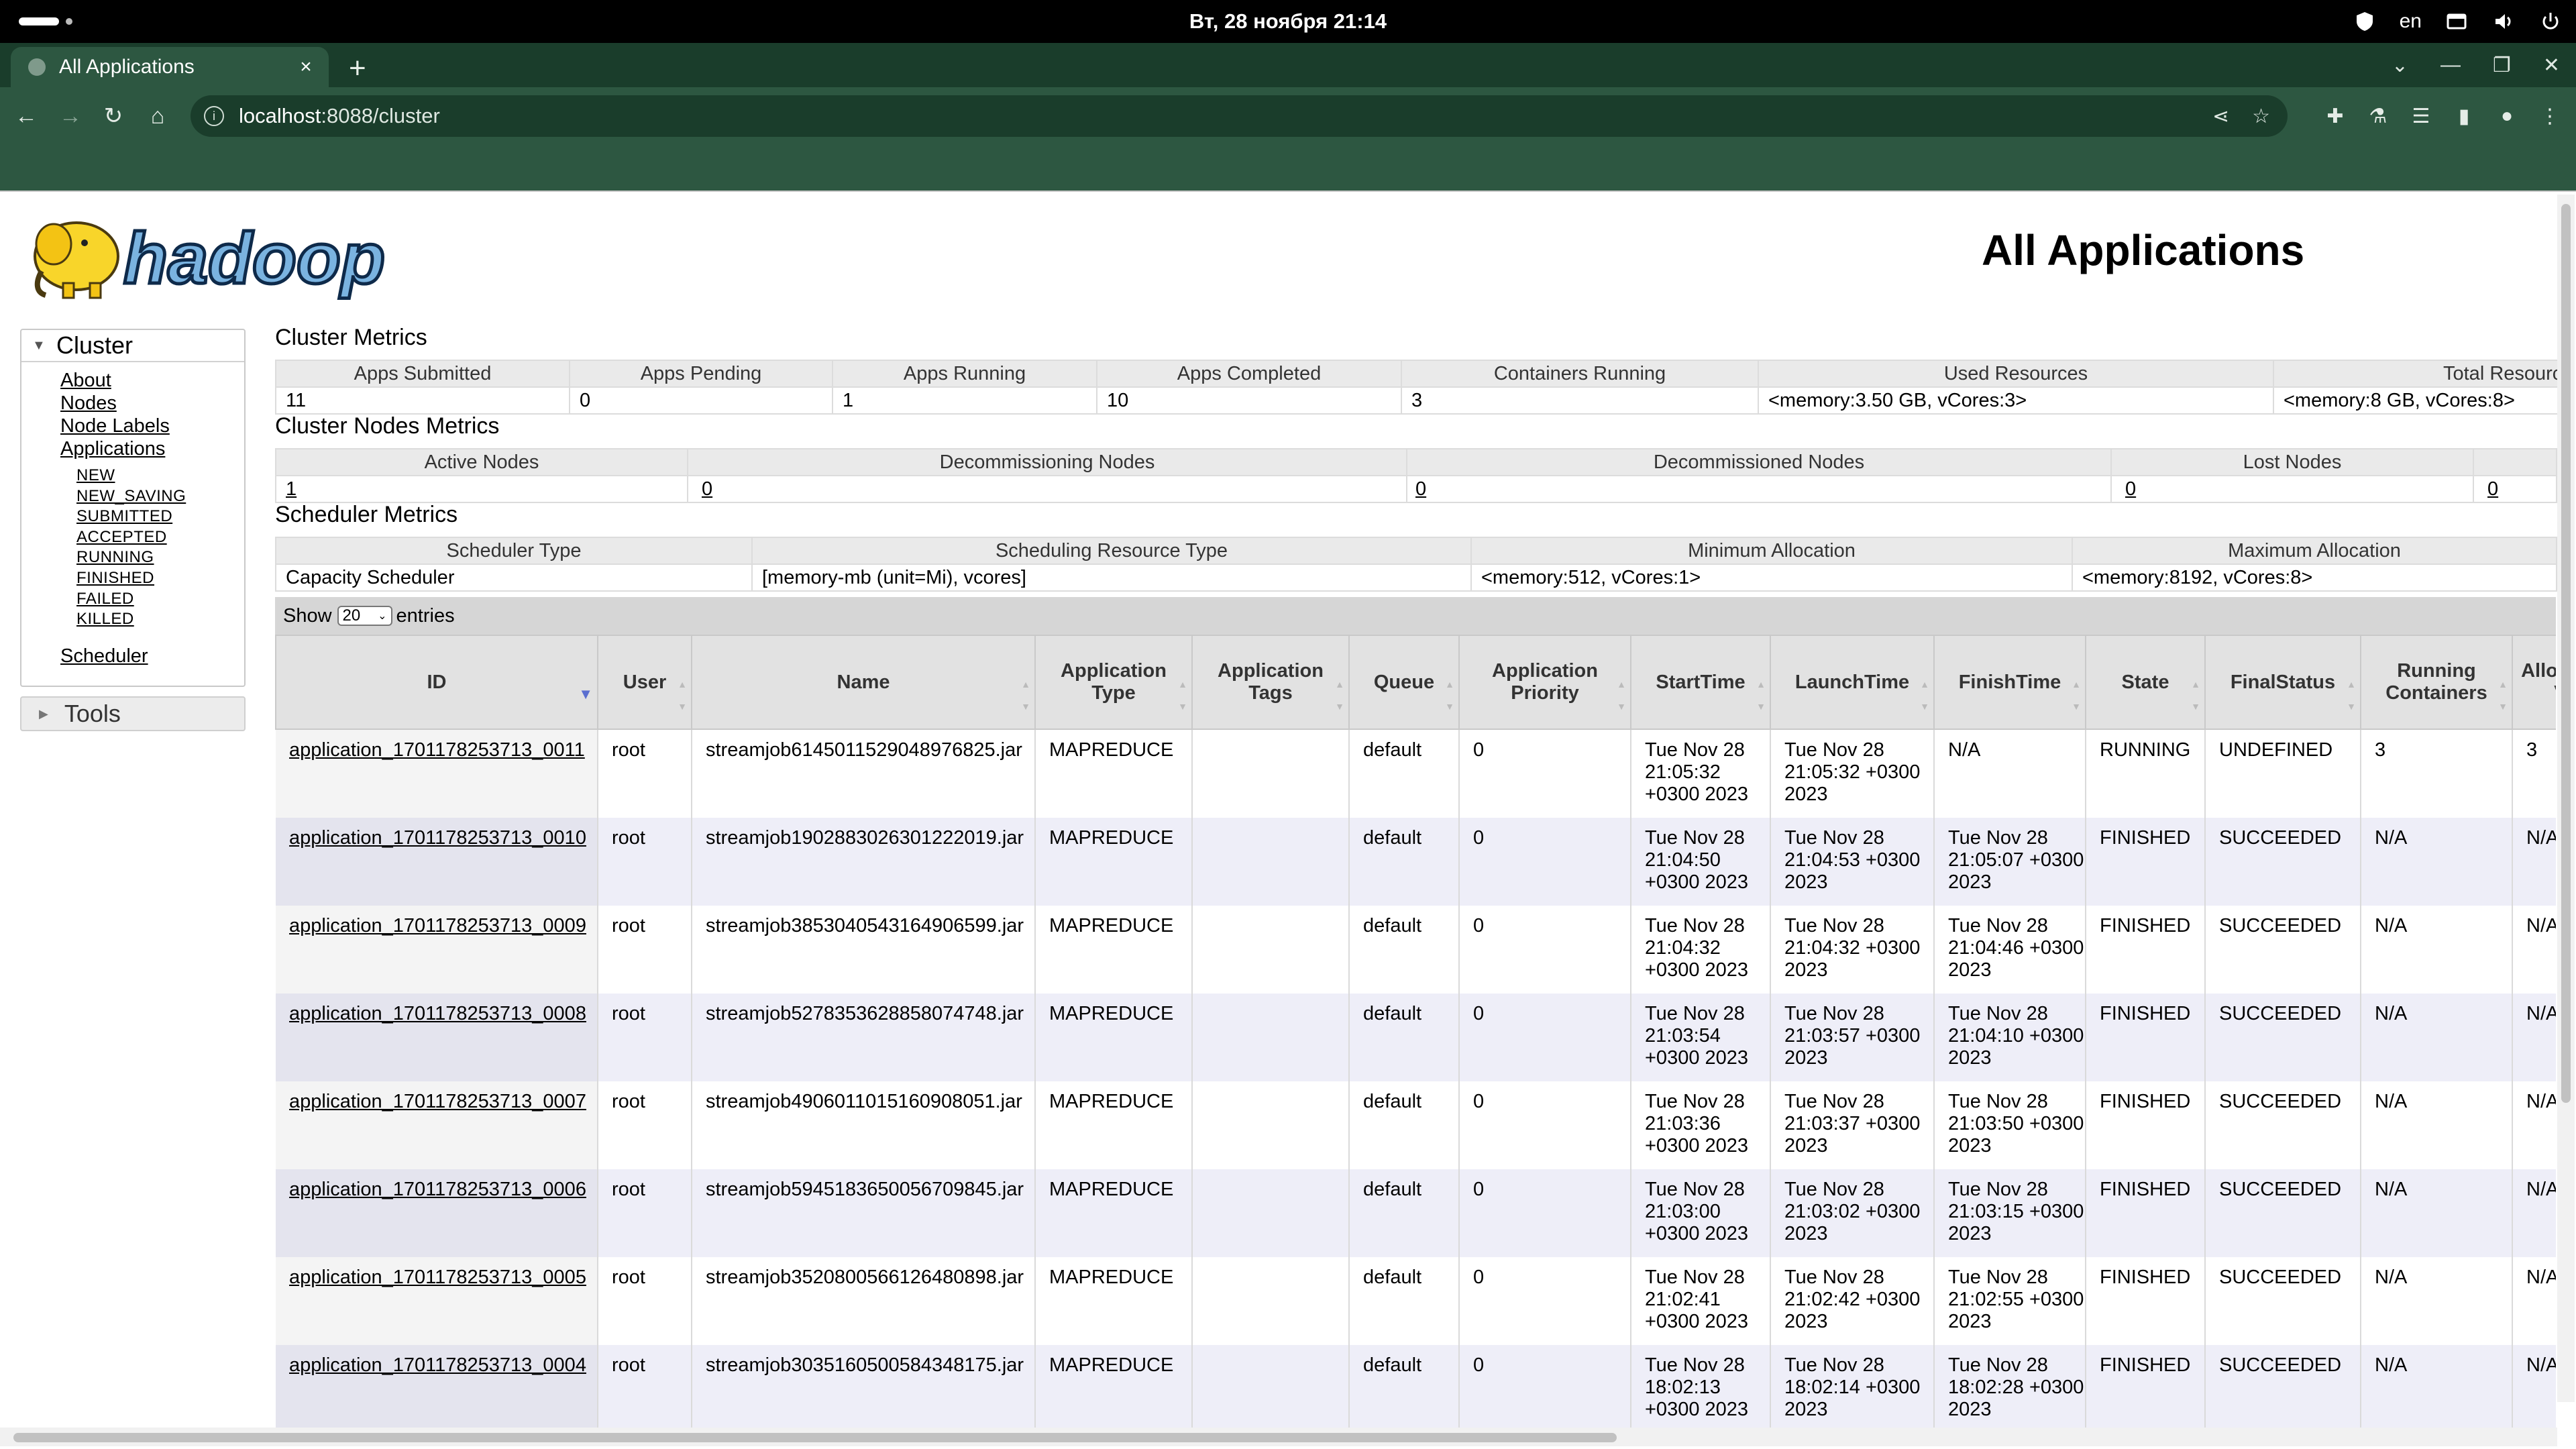  I want to click on state-link-submitted: SUBMITTED, so click(160, 516).